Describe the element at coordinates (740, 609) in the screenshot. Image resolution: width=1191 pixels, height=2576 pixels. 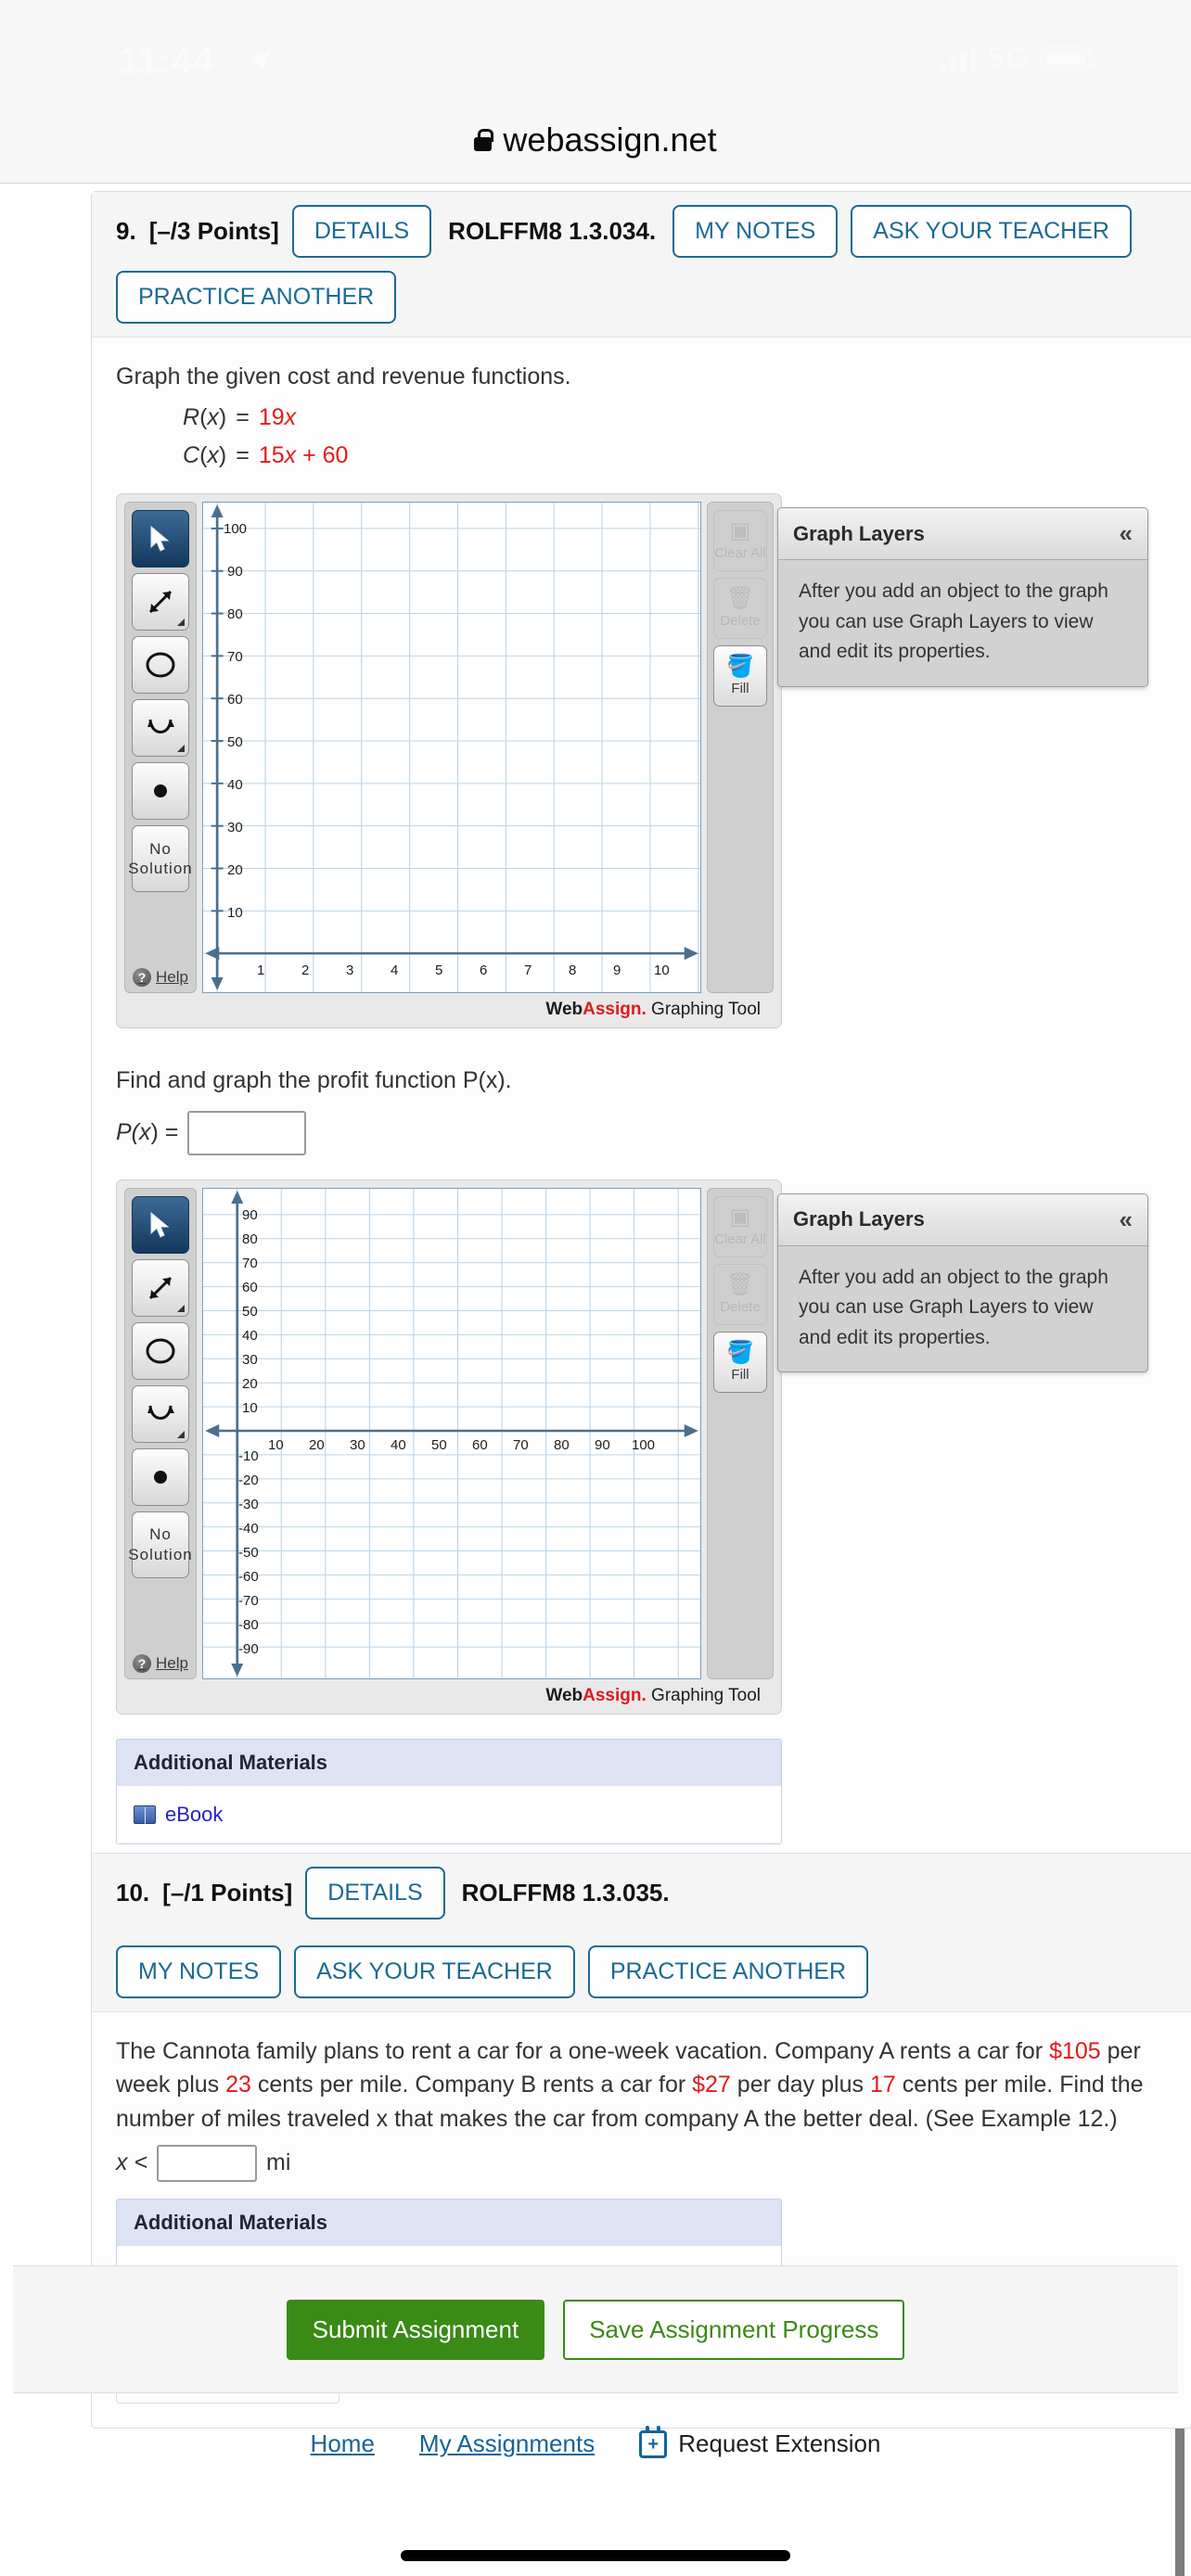
I see `delete-button-1: 🗑 Delete` at that location.